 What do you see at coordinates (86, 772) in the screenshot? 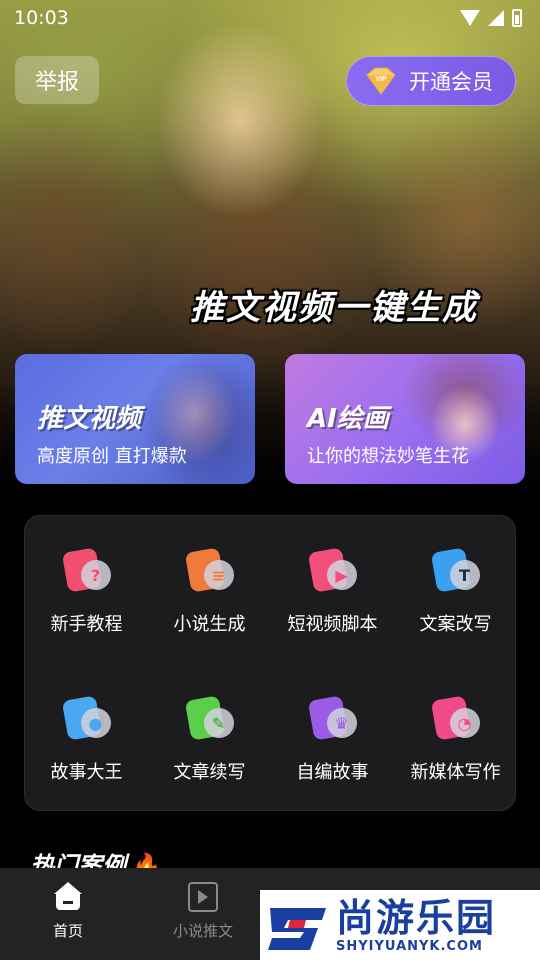
I see `tool-label: 故事大王` at bounding box center [86, 772].